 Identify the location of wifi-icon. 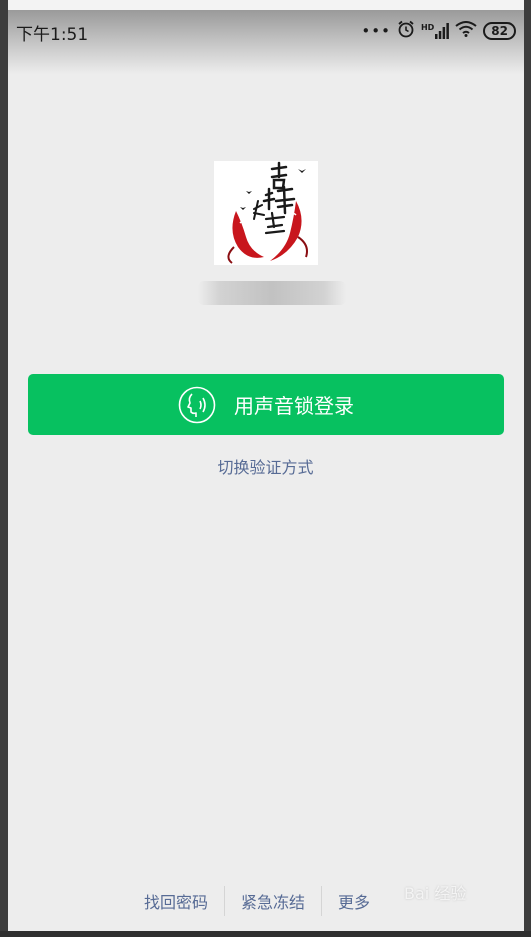
(466, 31).